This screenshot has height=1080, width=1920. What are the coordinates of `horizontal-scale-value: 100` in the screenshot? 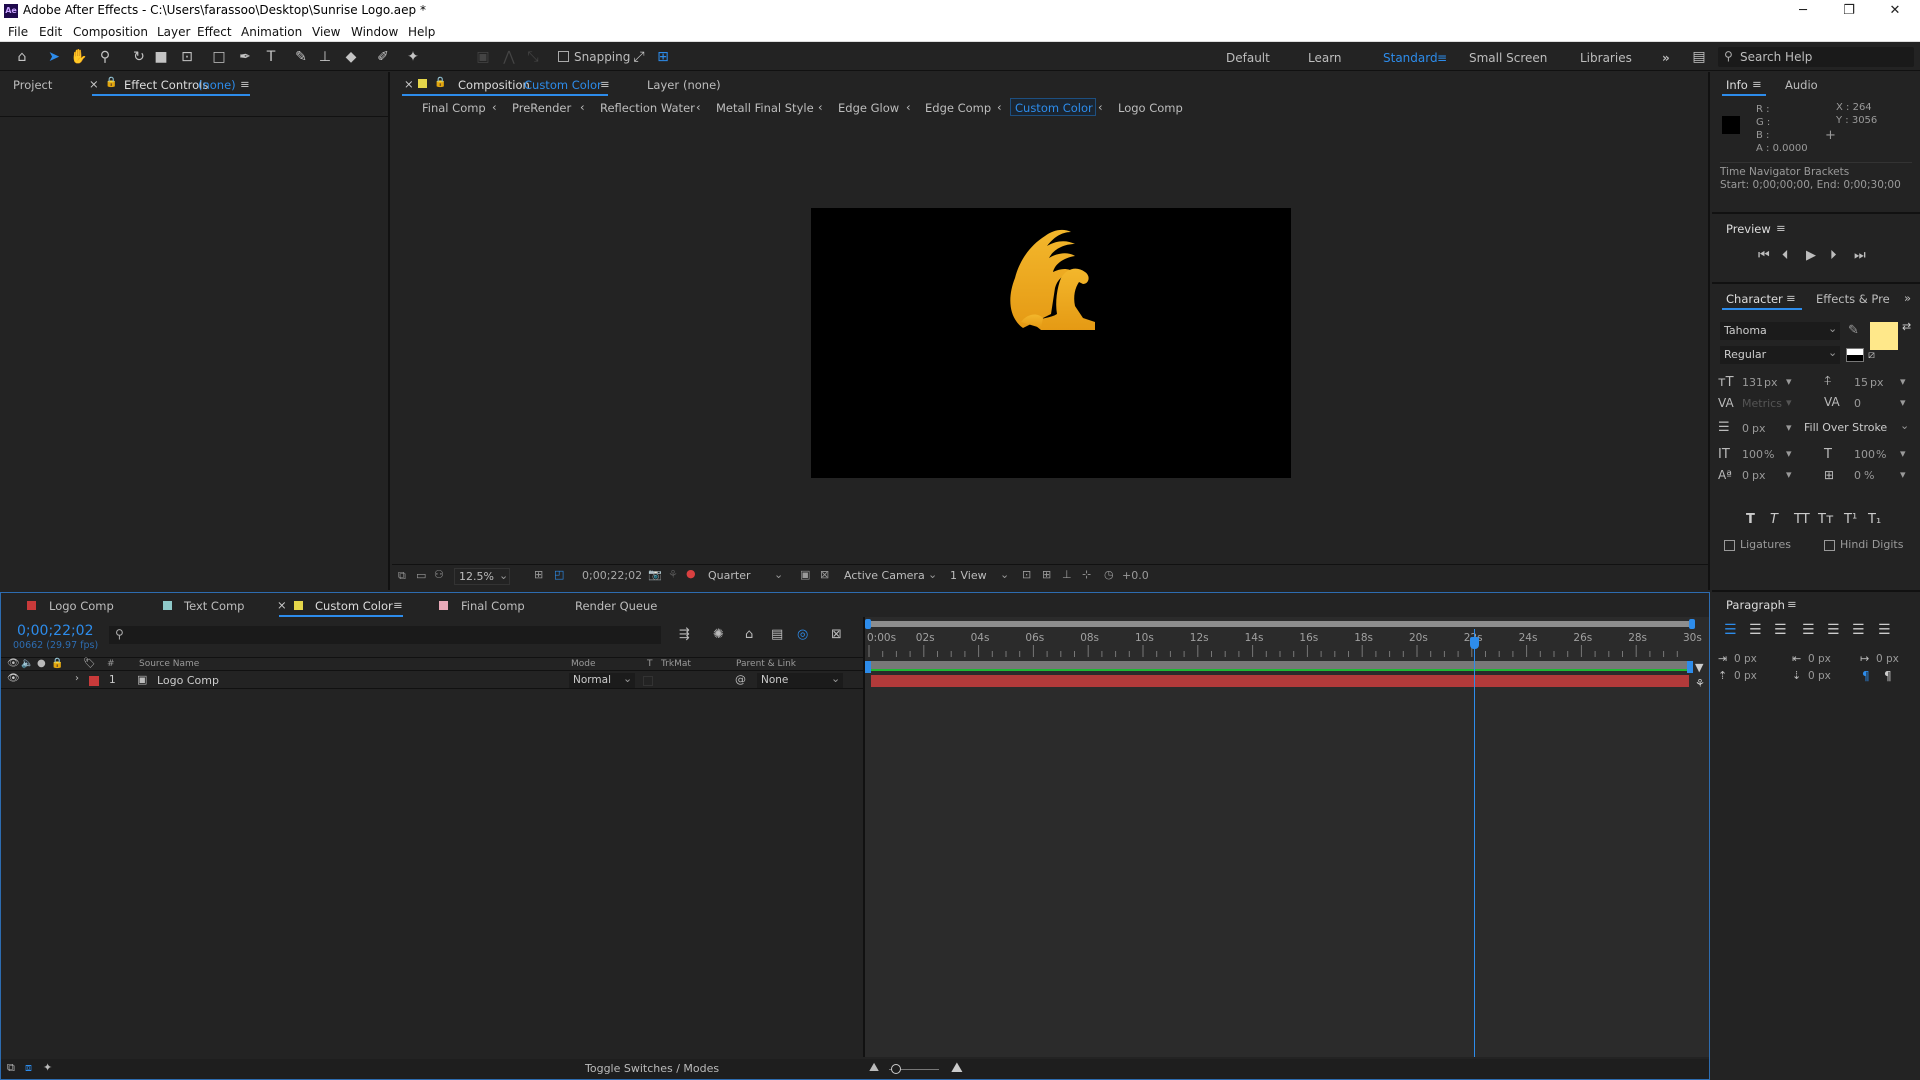 It's located at (1864, 454).